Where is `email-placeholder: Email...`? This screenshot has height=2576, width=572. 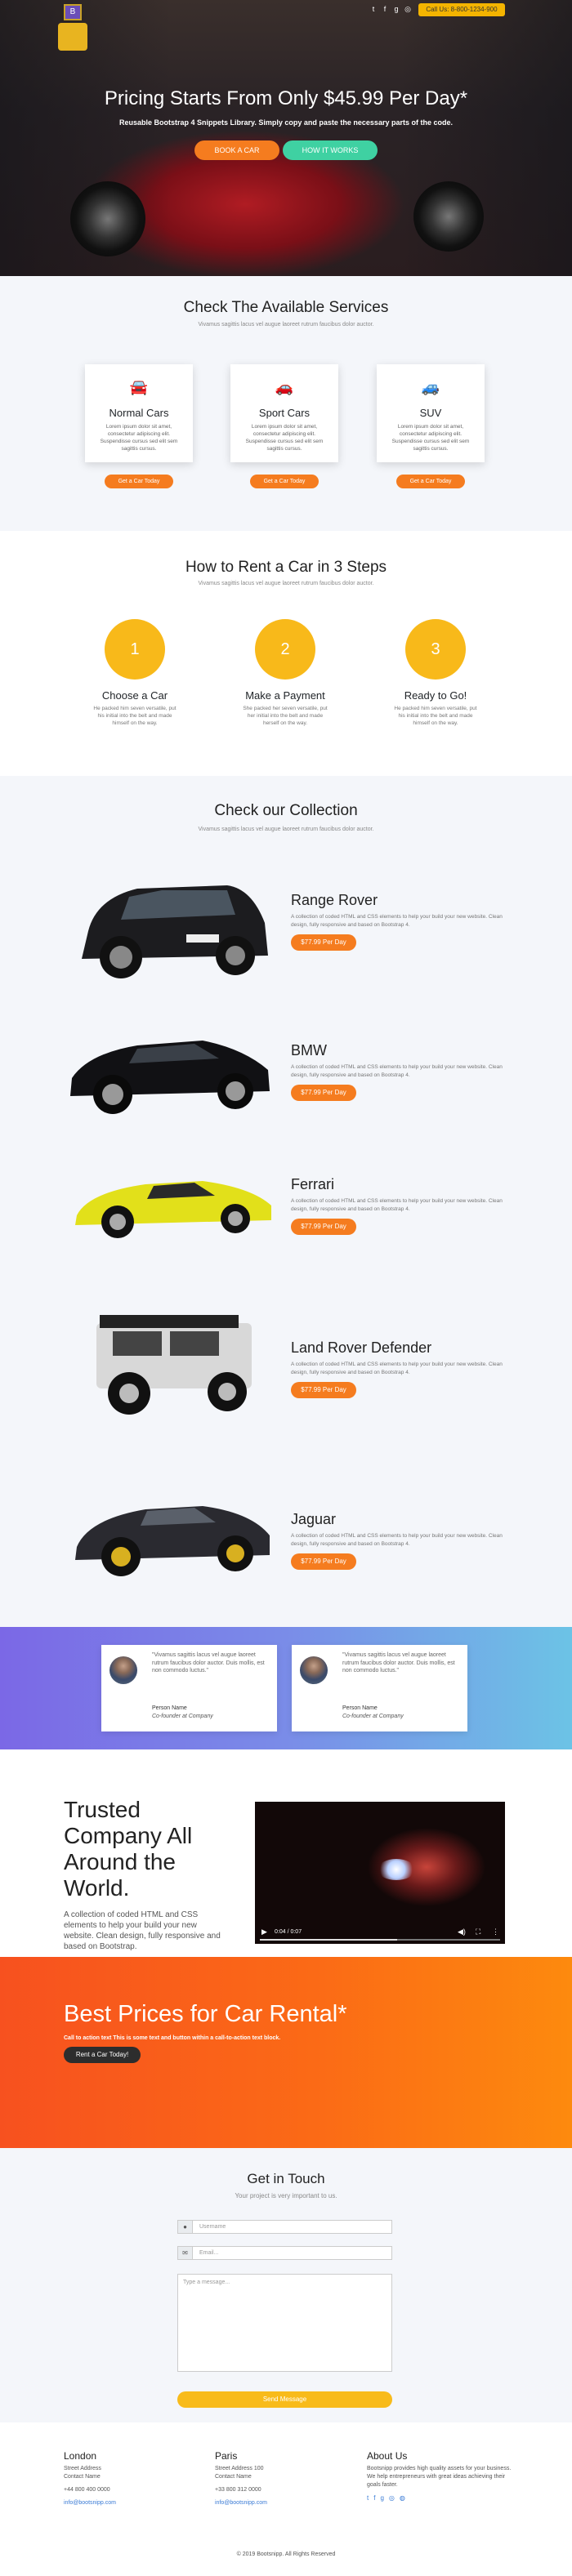 email-placeholder: Email... is located at coordinates (209, 2253).